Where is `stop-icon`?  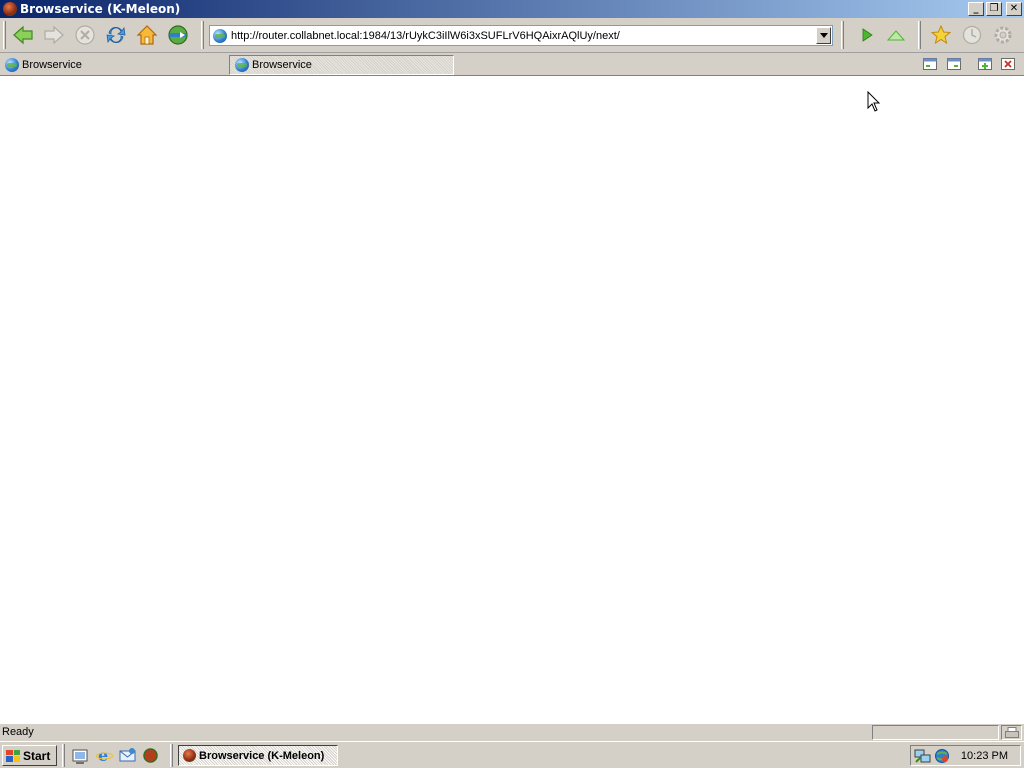 stop-icon is located at coordinates (85, 35).